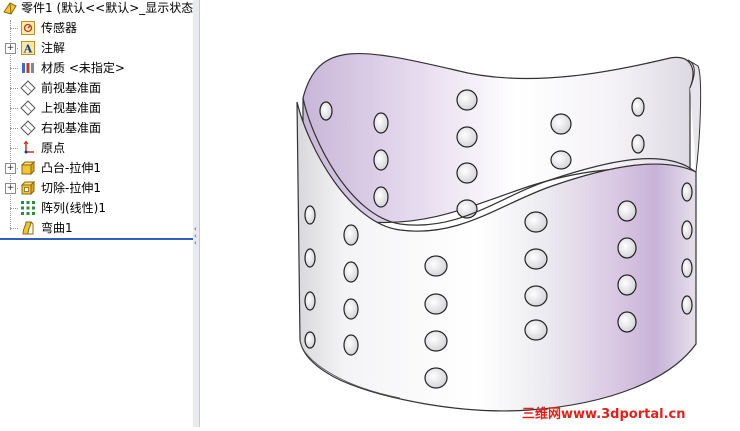  I want to click on tree-item-cut-extrude: + 切除-拉伸1, so click(95, 188).